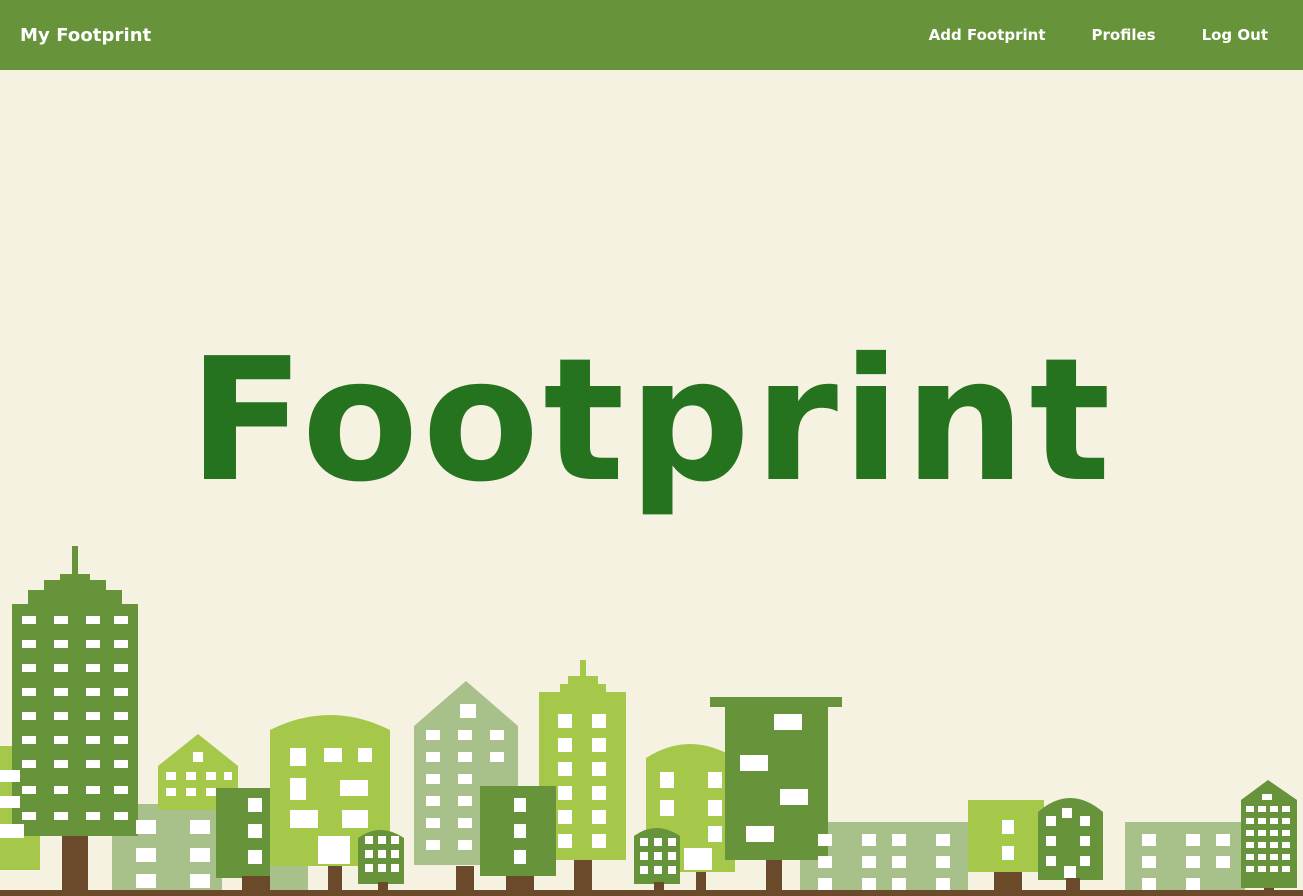 Image resolution: width=1303 pixels, height=896 pixels. I want to click on nav-links: Add Footprint Profiles Log Out, so click(1075, 35).